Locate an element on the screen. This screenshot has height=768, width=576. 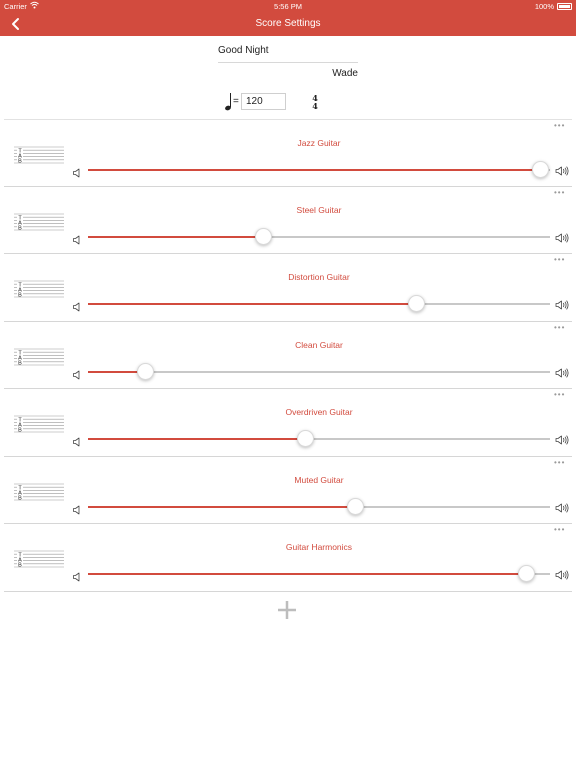
track-name: Steel Guitar is located at coordinates (319, 210).